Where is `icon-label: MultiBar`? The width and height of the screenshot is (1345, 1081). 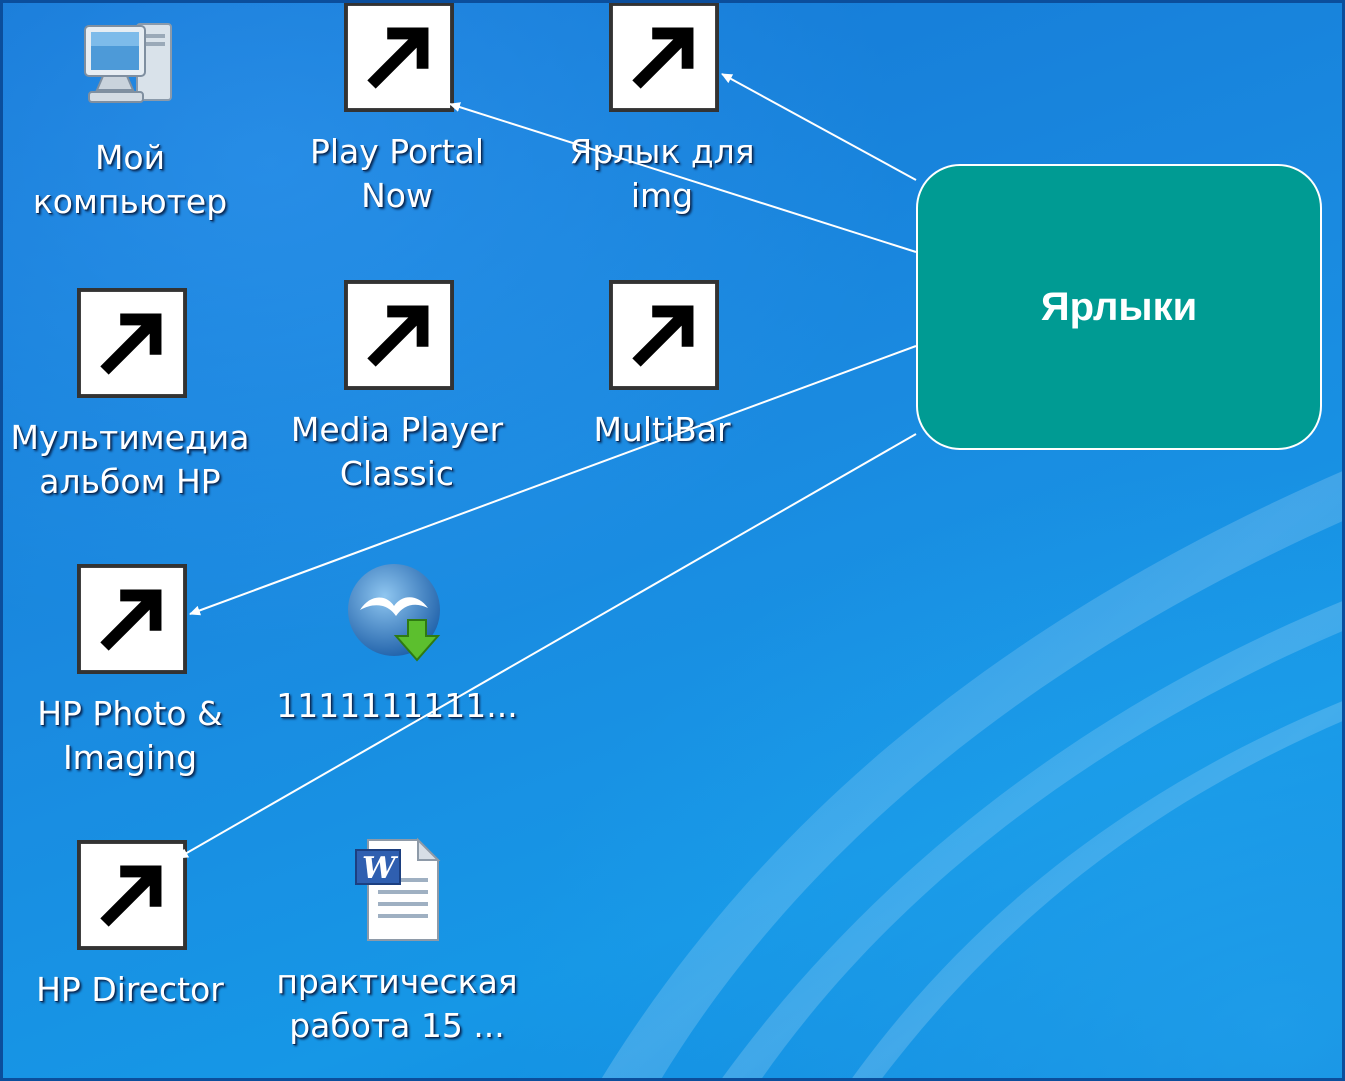
icon-label: MultiBar is located at coordinates (662, 429).